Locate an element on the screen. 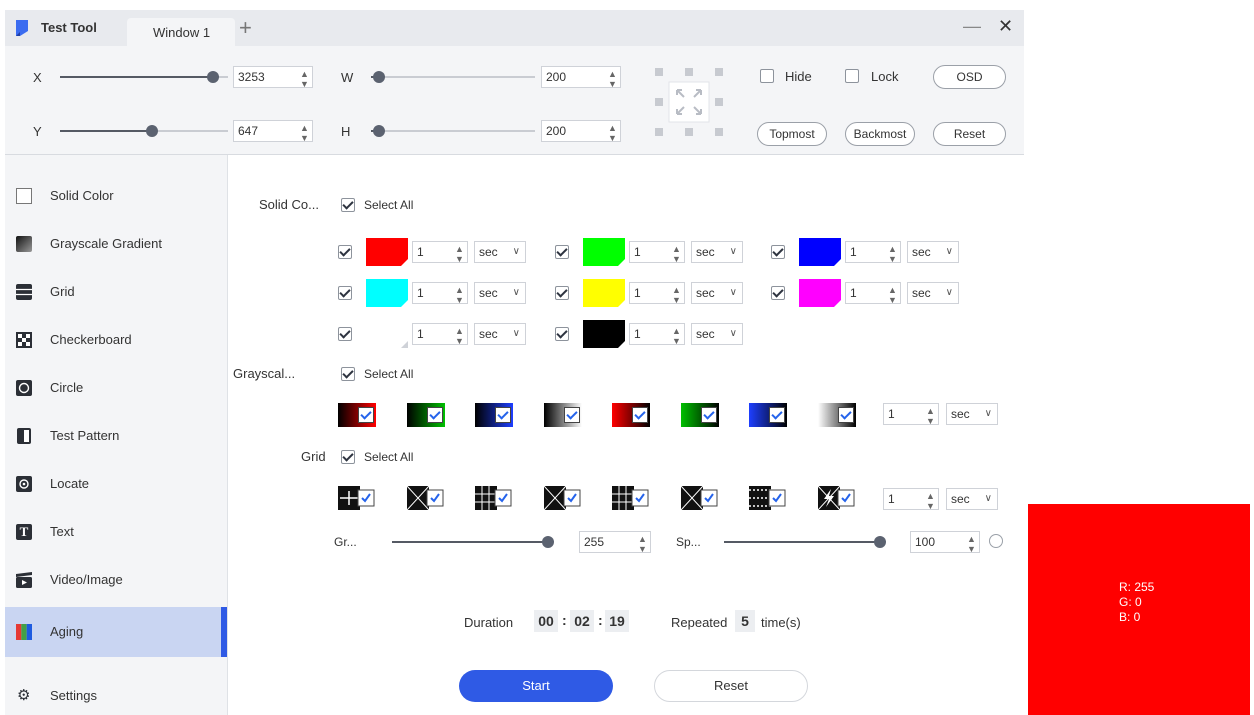 Image resolution: width=1254 pixels, height=715 pixels. reset-position-button: Reset is located at coordinates (969, 134).